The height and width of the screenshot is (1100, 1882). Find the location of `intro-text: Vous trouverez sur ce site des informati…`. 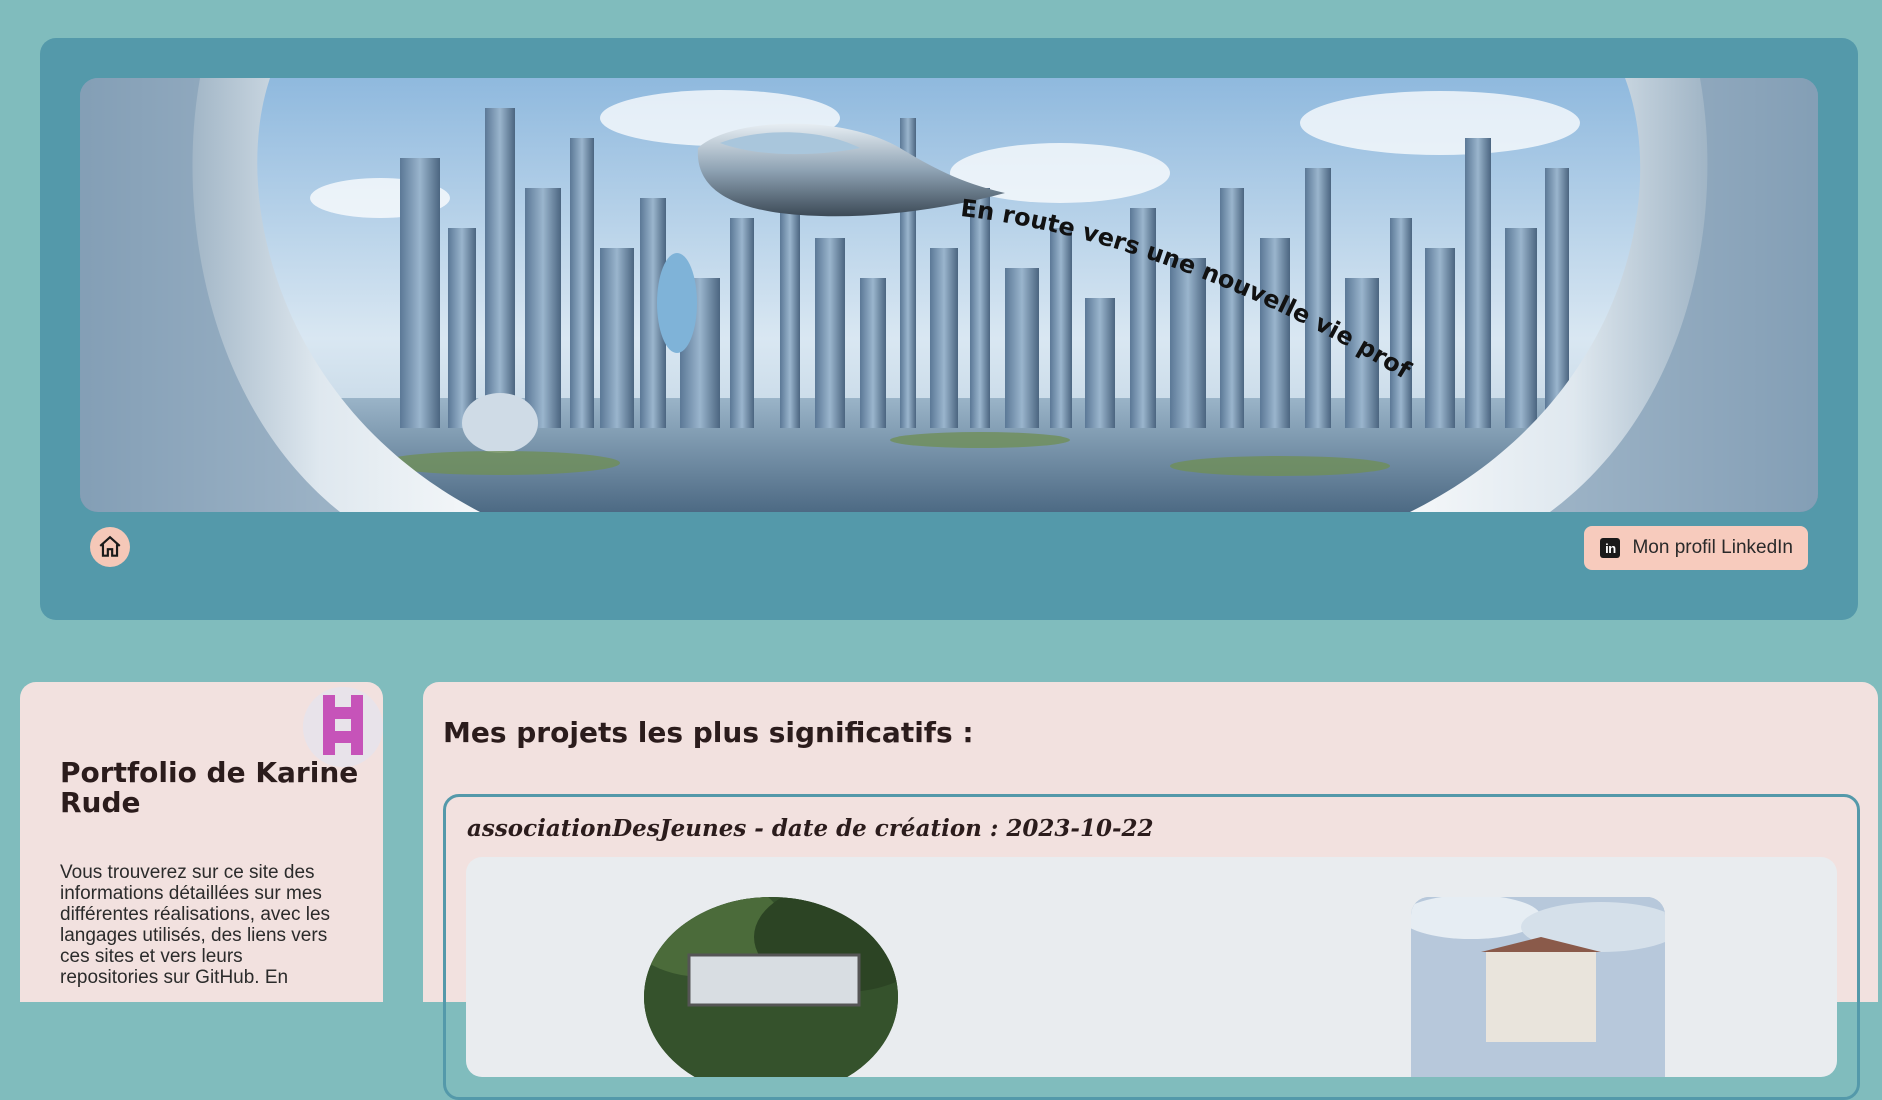

intro-text: Vous trouverez sur ce site des informati… is located at coordinates (195, 925).